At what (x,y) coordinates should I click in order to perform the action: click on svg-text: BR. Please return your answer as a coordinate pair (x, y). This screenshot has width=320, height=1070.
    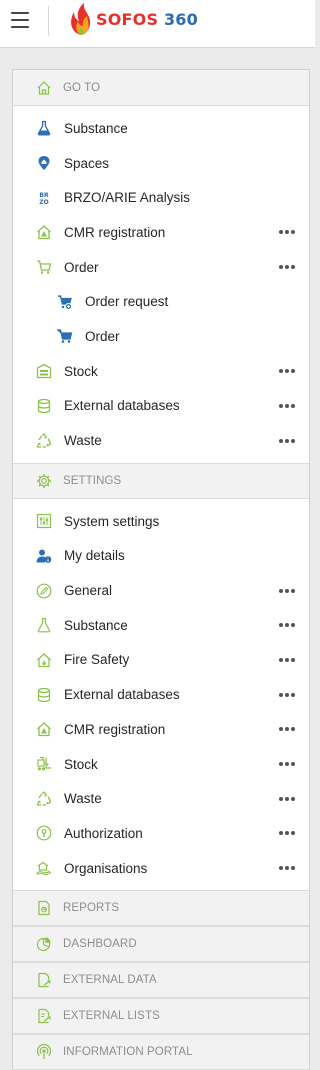
    Looking at the image, I should click on (44, 195).